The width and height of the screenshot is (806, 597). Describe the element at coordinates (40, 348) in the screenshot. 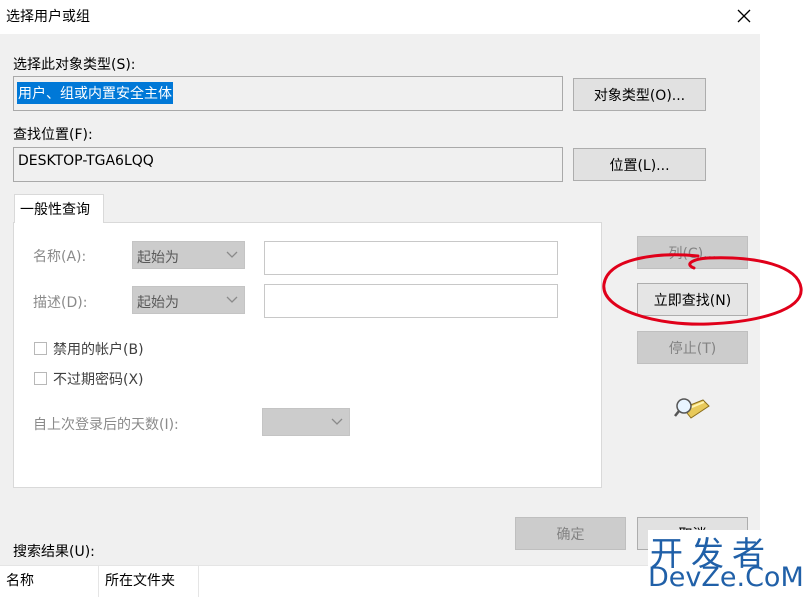

I see `disabled-accounts-checkbox` at that location.